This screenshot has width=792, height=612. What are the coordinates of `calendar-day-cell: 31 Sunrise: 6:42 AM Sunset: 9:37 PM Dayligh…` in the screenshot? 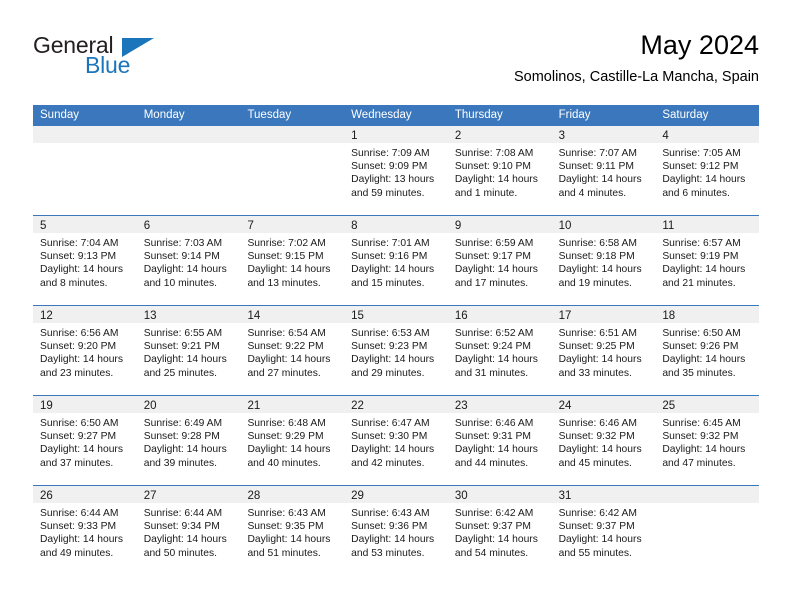 It's located at (603, 530).